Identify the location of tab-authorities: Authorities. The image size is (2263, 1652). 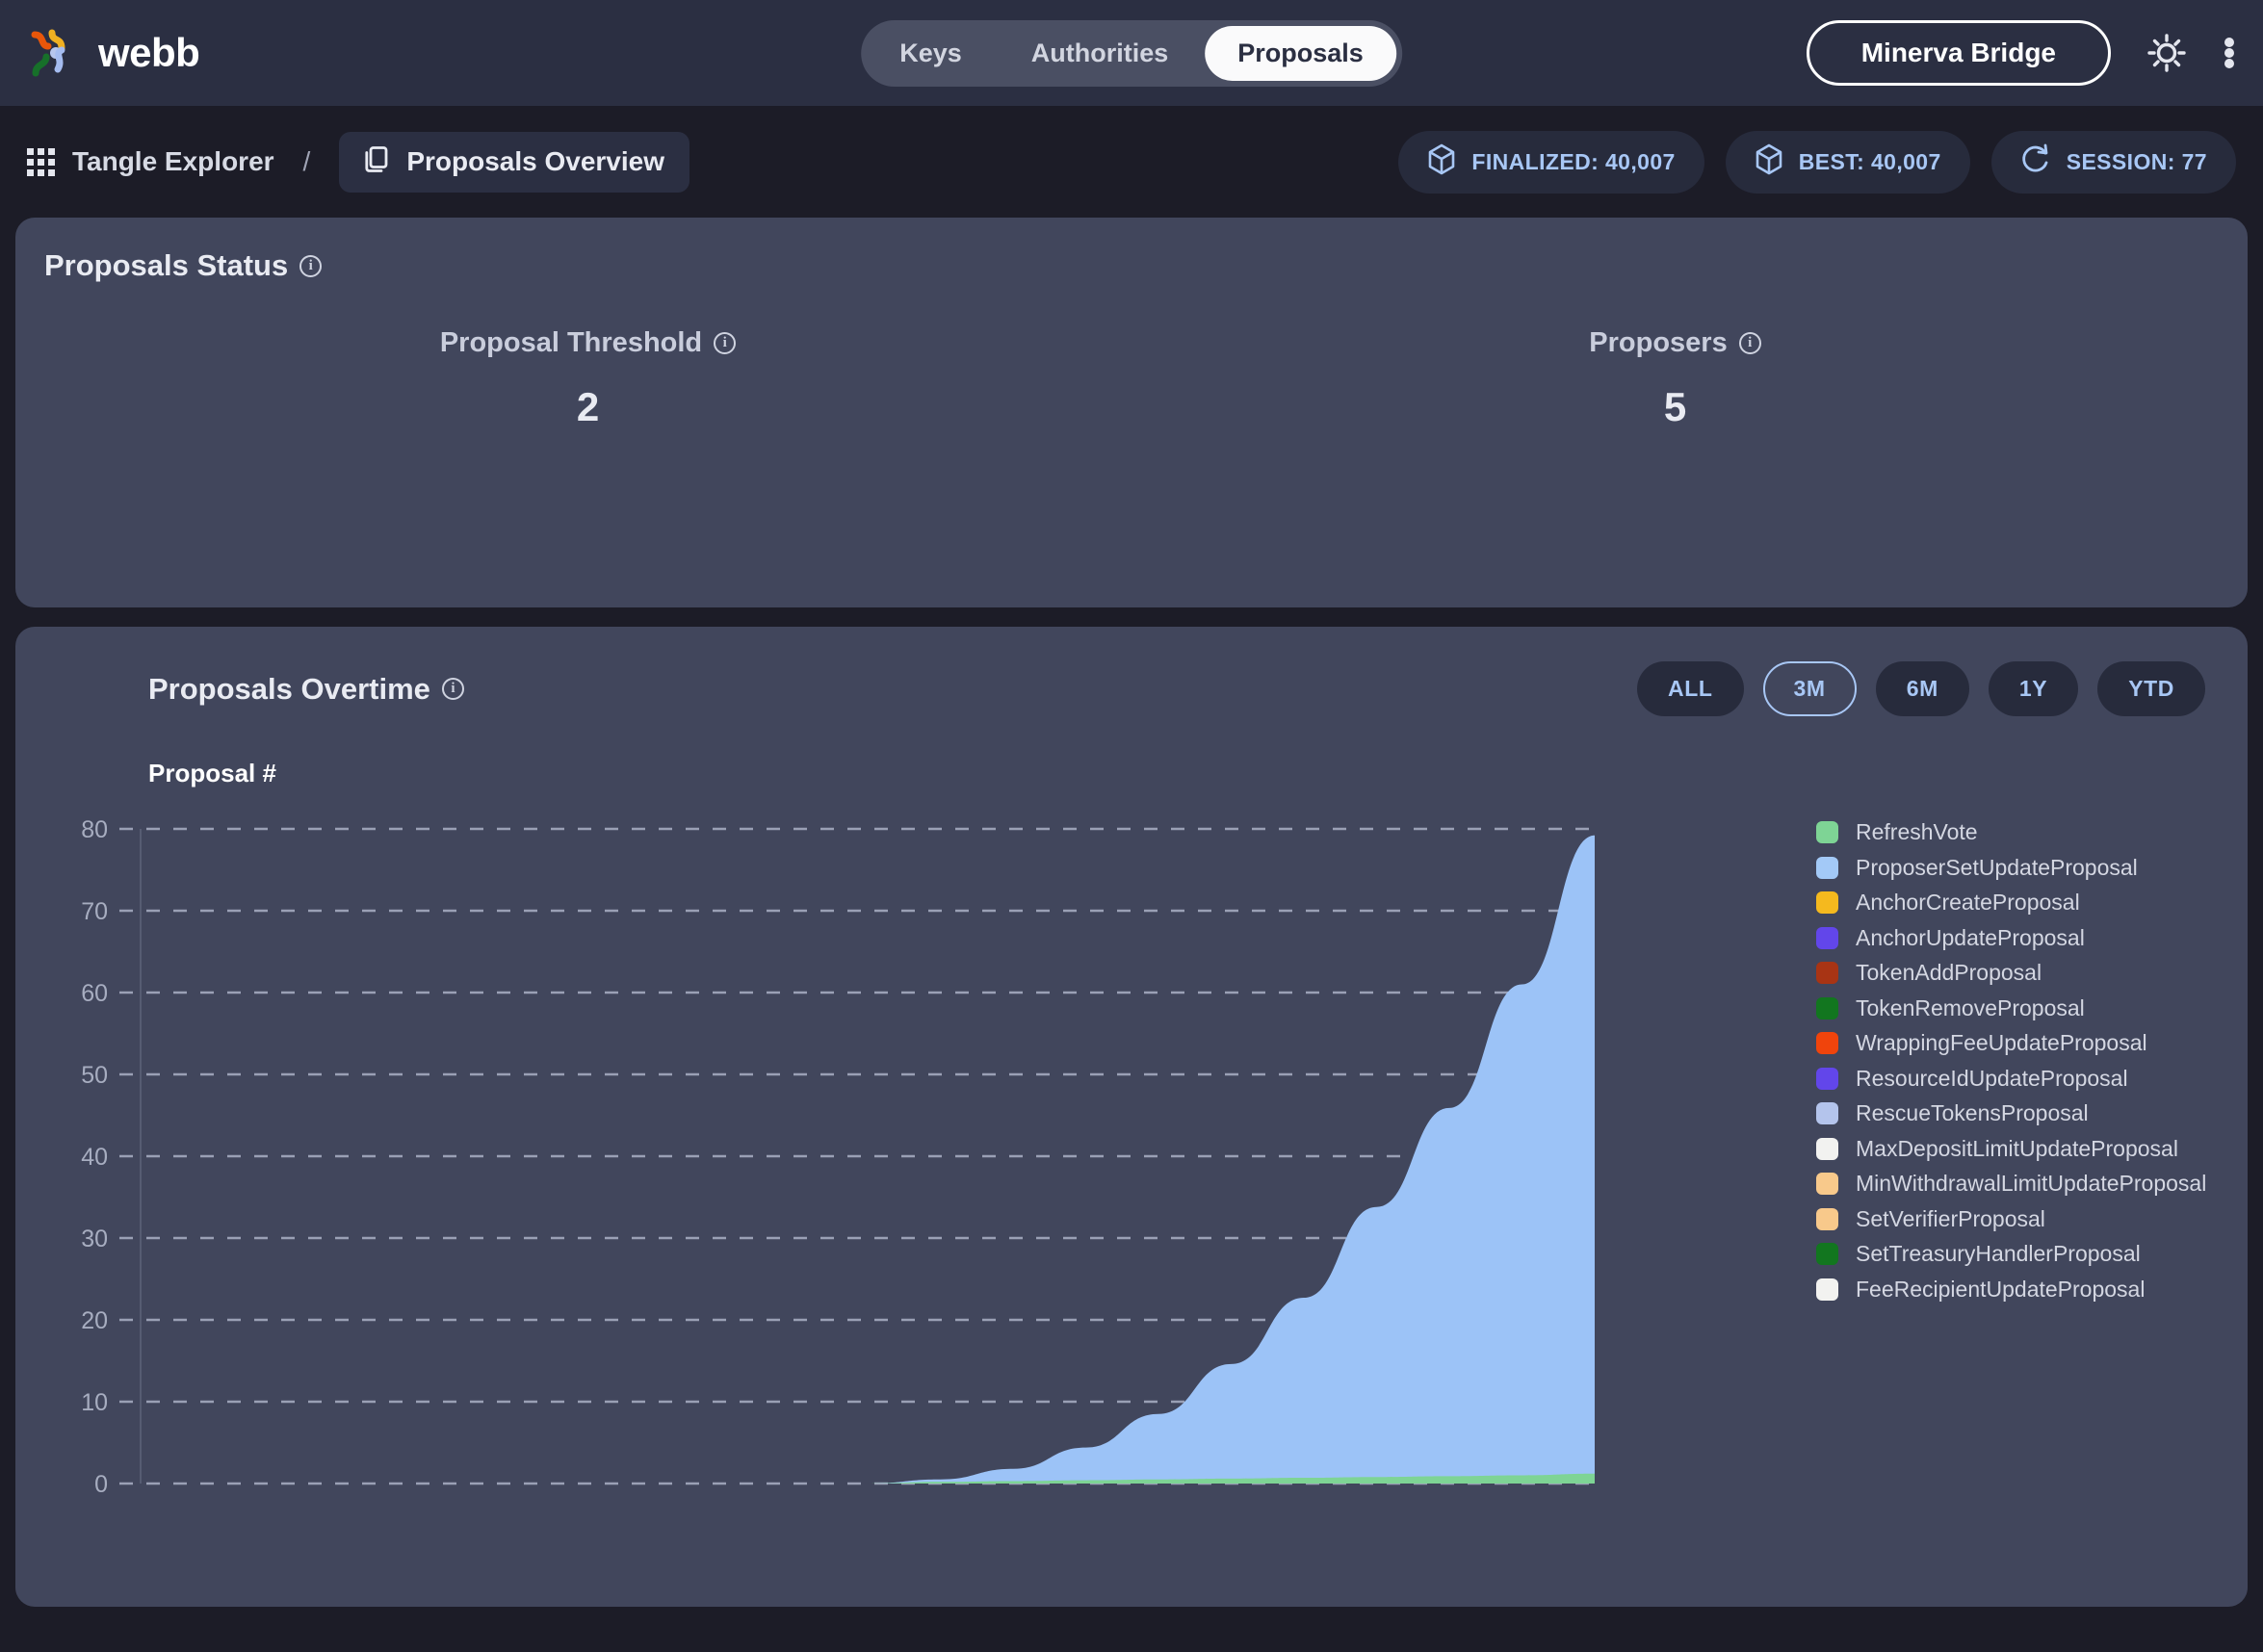
(1100, 53).